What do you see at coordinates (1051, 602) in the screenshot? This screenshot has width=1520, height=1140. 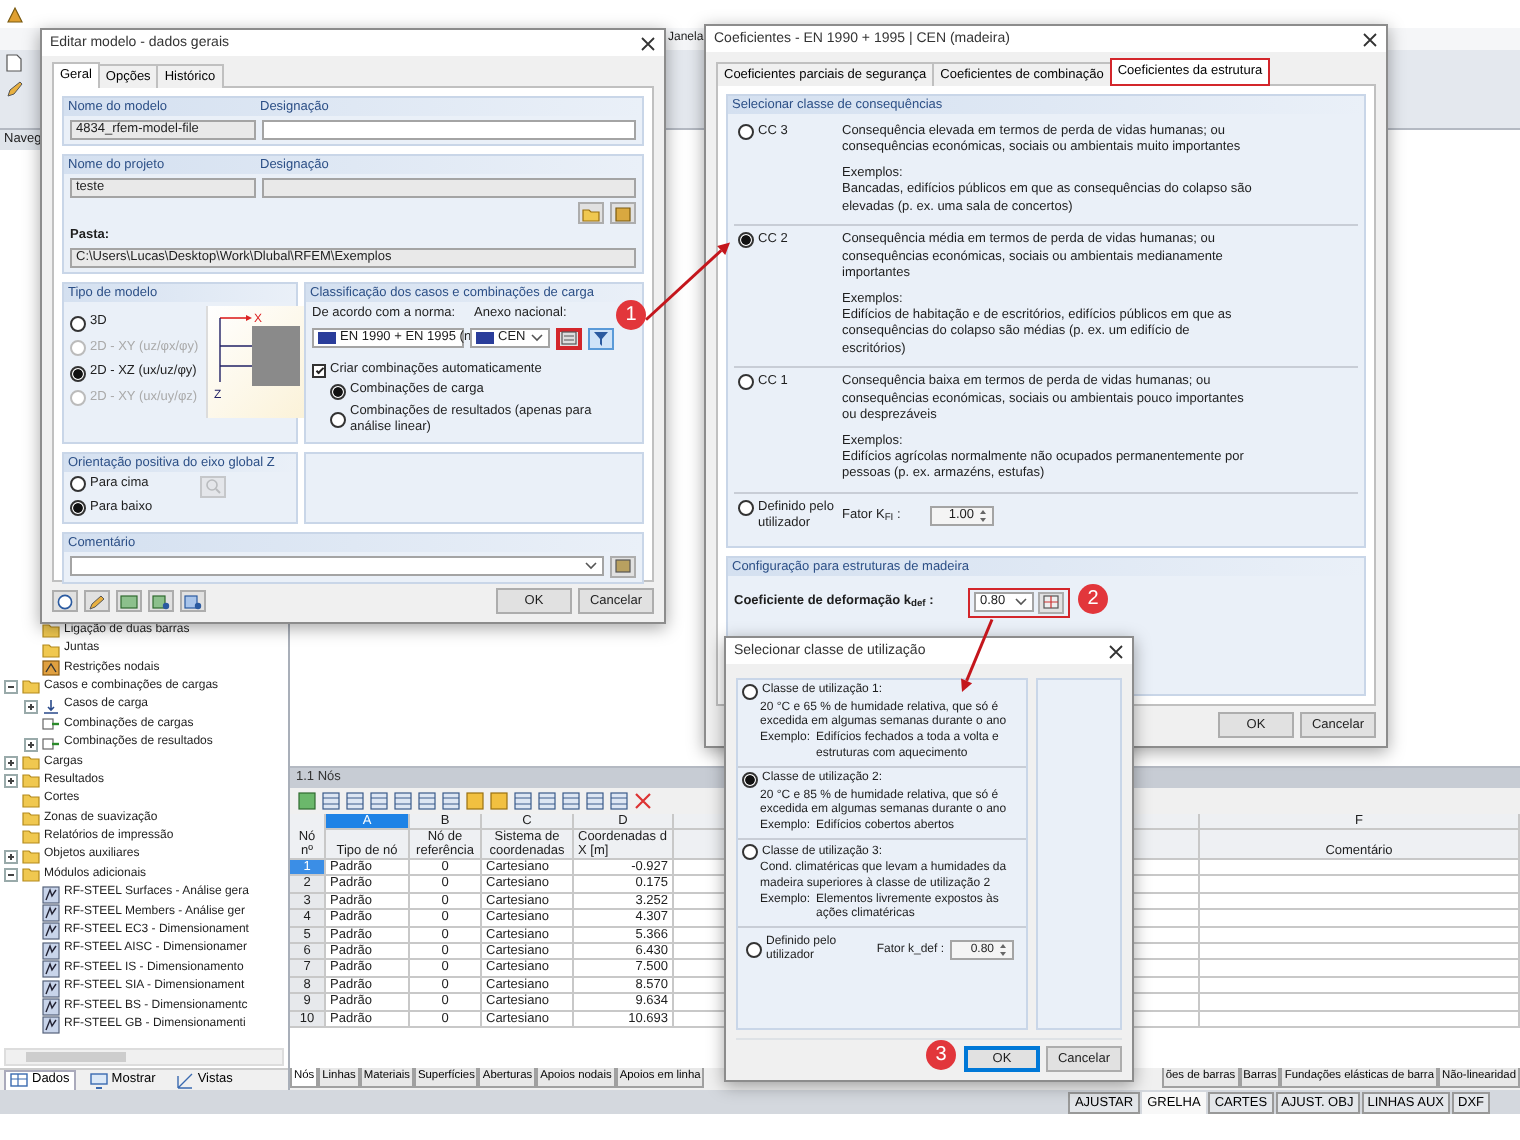 I see `table-button` at bounding box center [1051, 602].